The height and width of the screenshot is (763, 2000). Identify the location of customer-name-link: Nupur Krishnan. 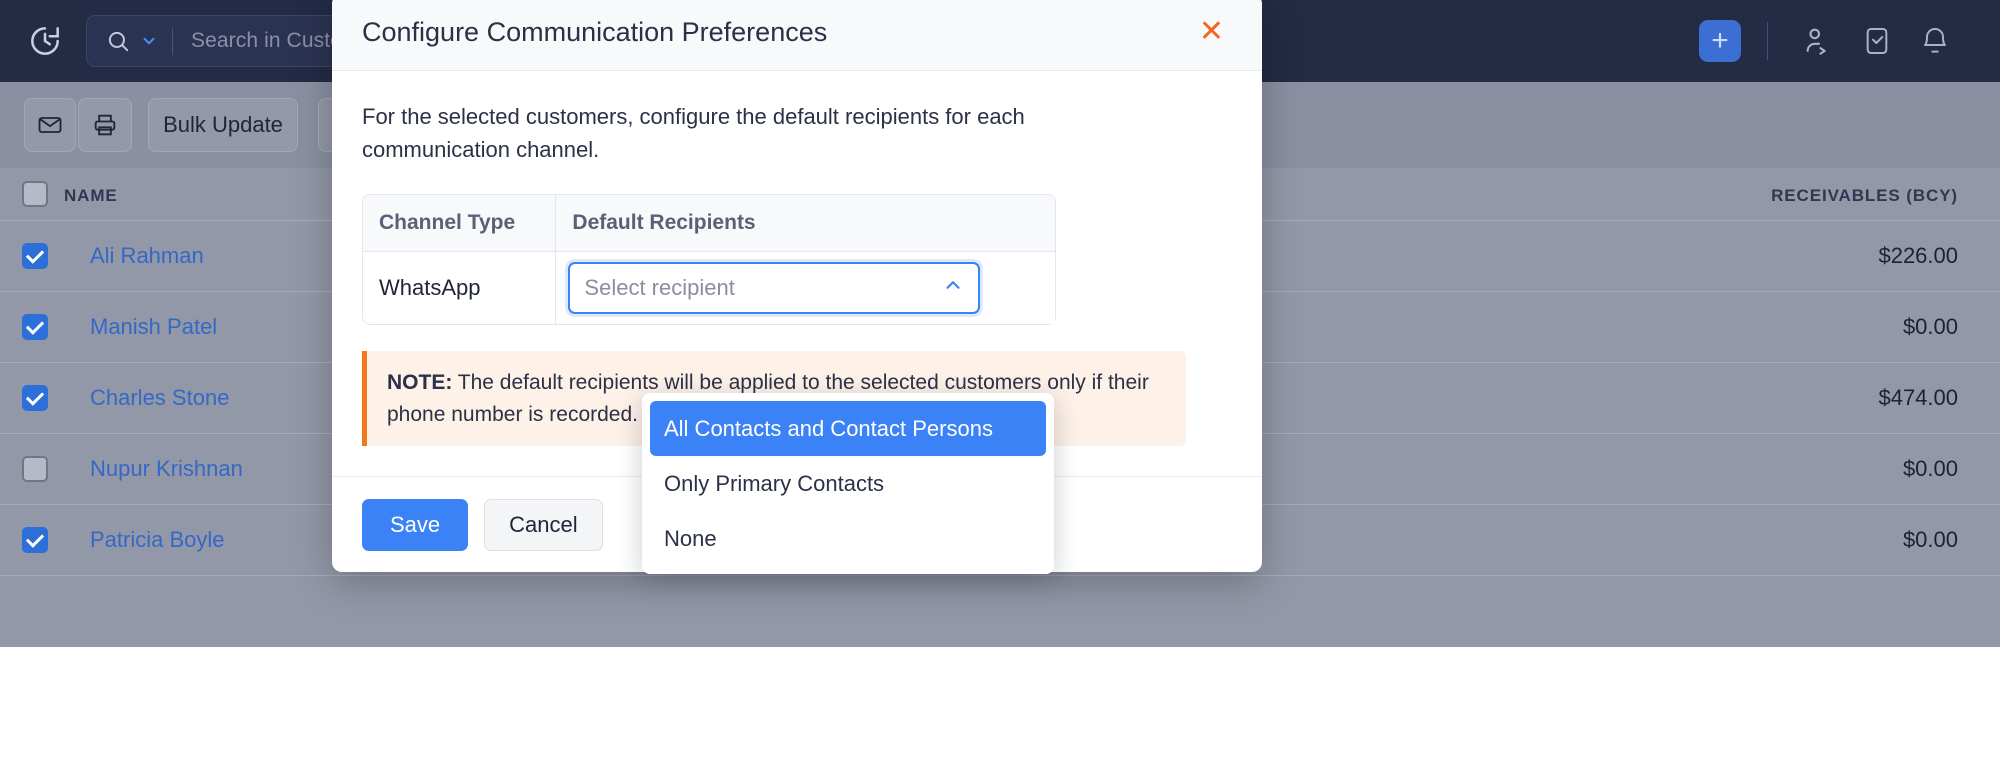
(166, 469).